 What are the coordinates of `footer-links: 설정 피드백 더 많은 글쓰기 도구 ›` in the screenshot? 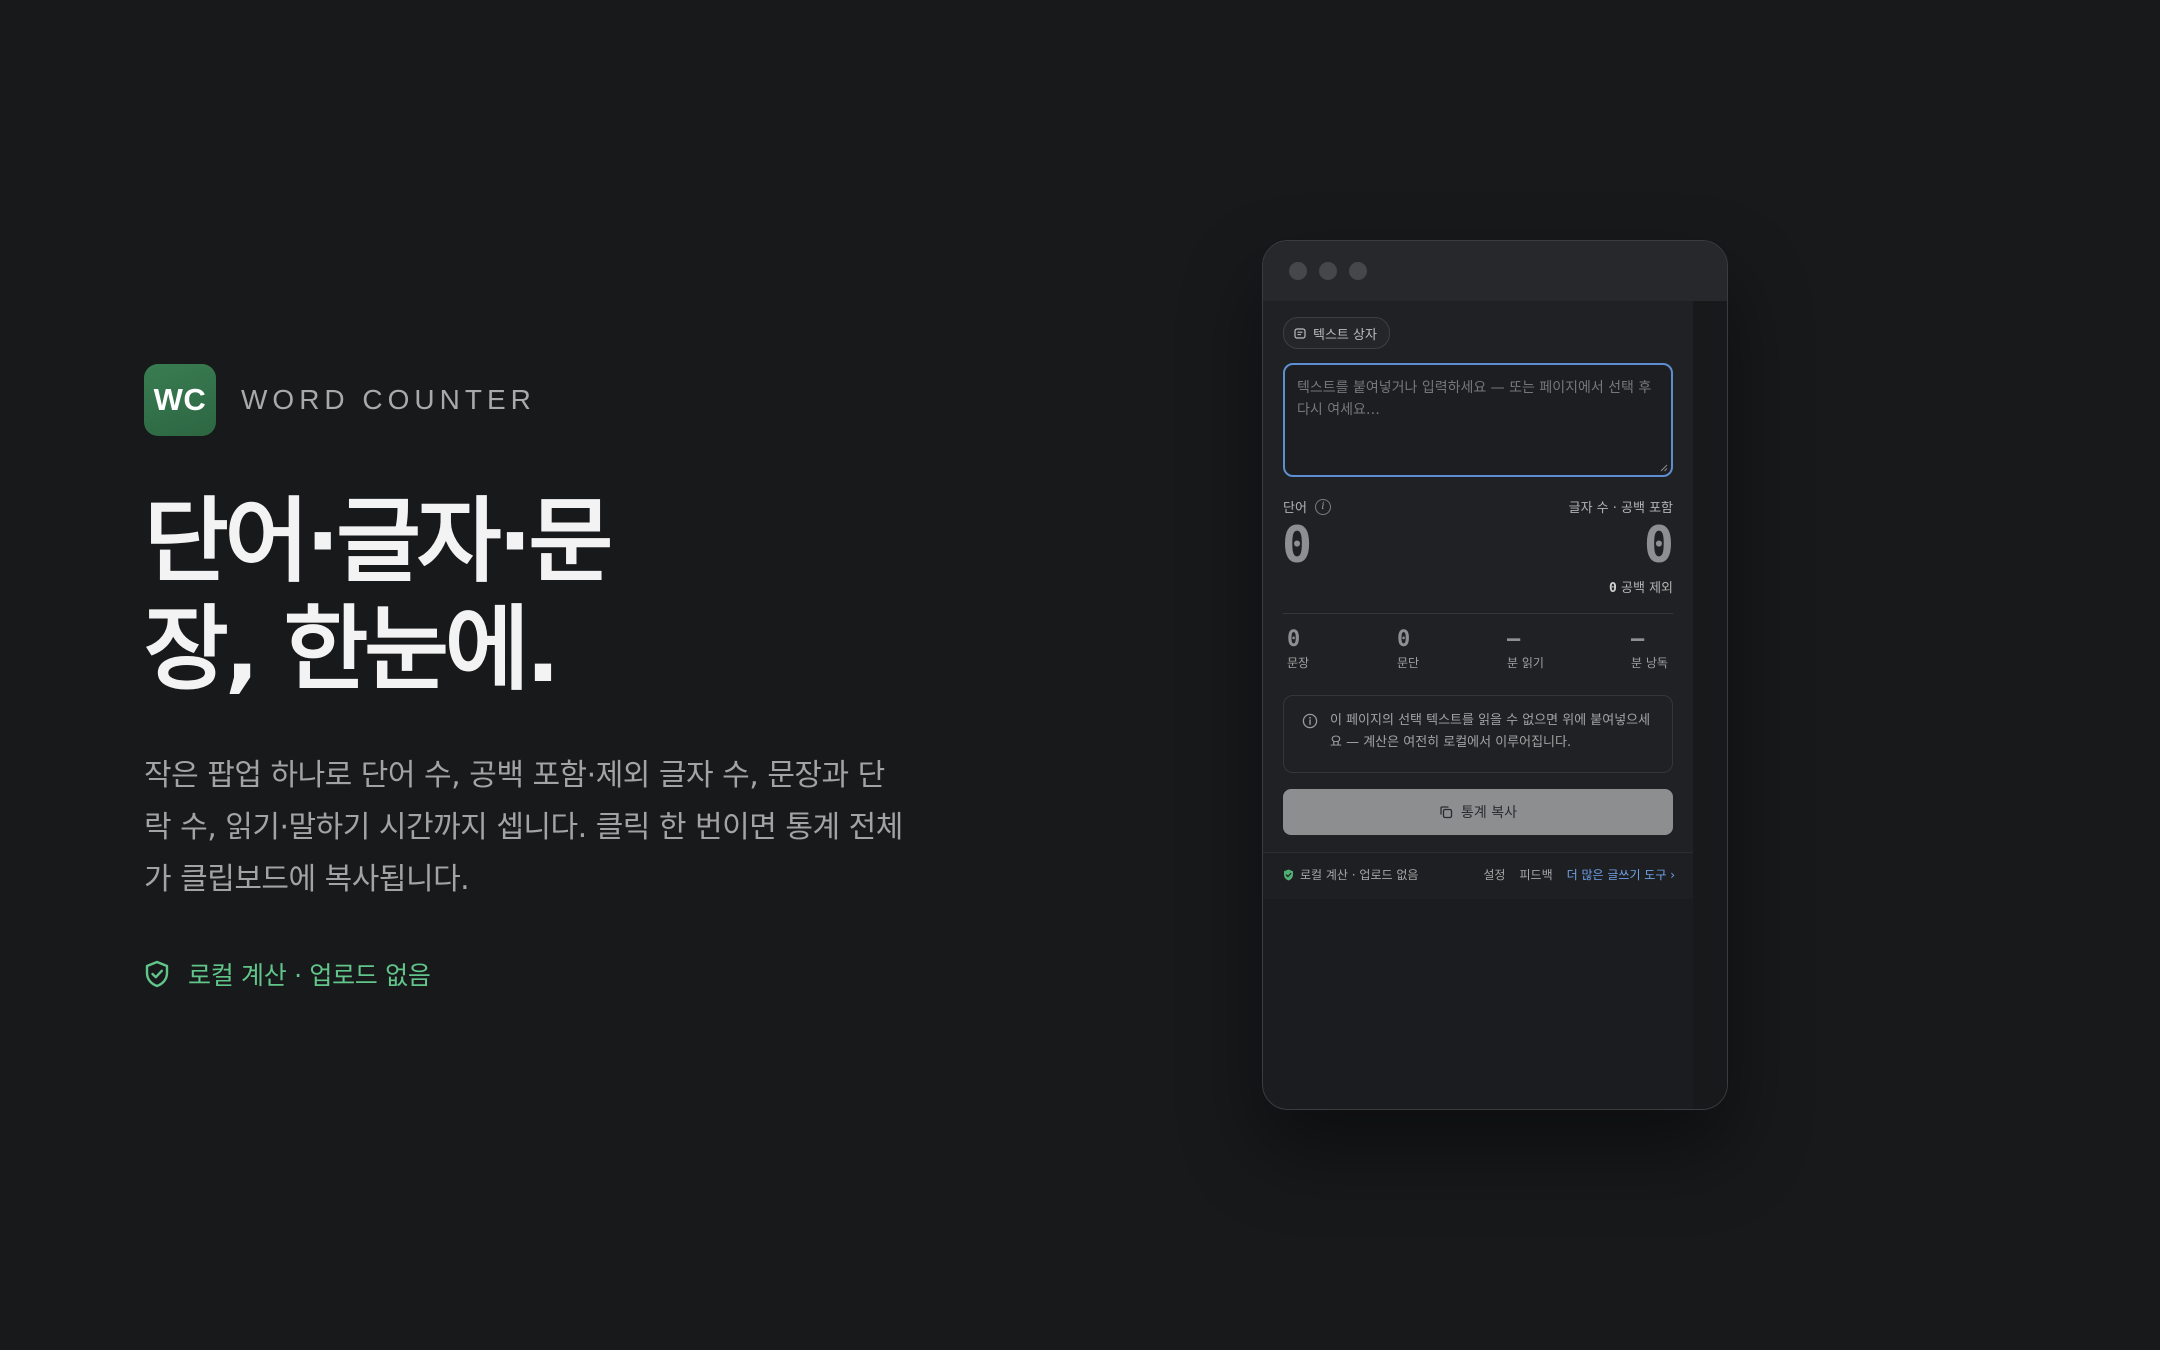 It's located at (1572, 874).